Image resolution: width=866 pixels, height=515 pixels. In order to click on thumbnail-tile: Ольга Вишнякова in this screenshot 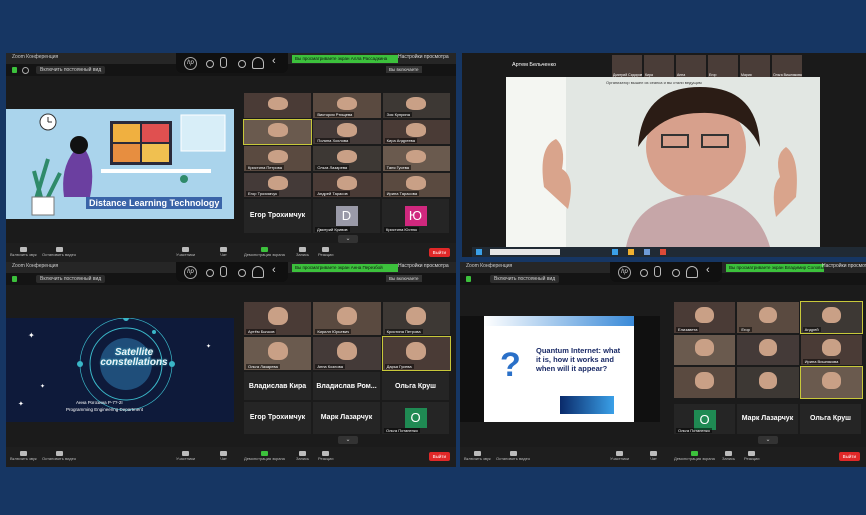, I will do `click(787, 66)`.